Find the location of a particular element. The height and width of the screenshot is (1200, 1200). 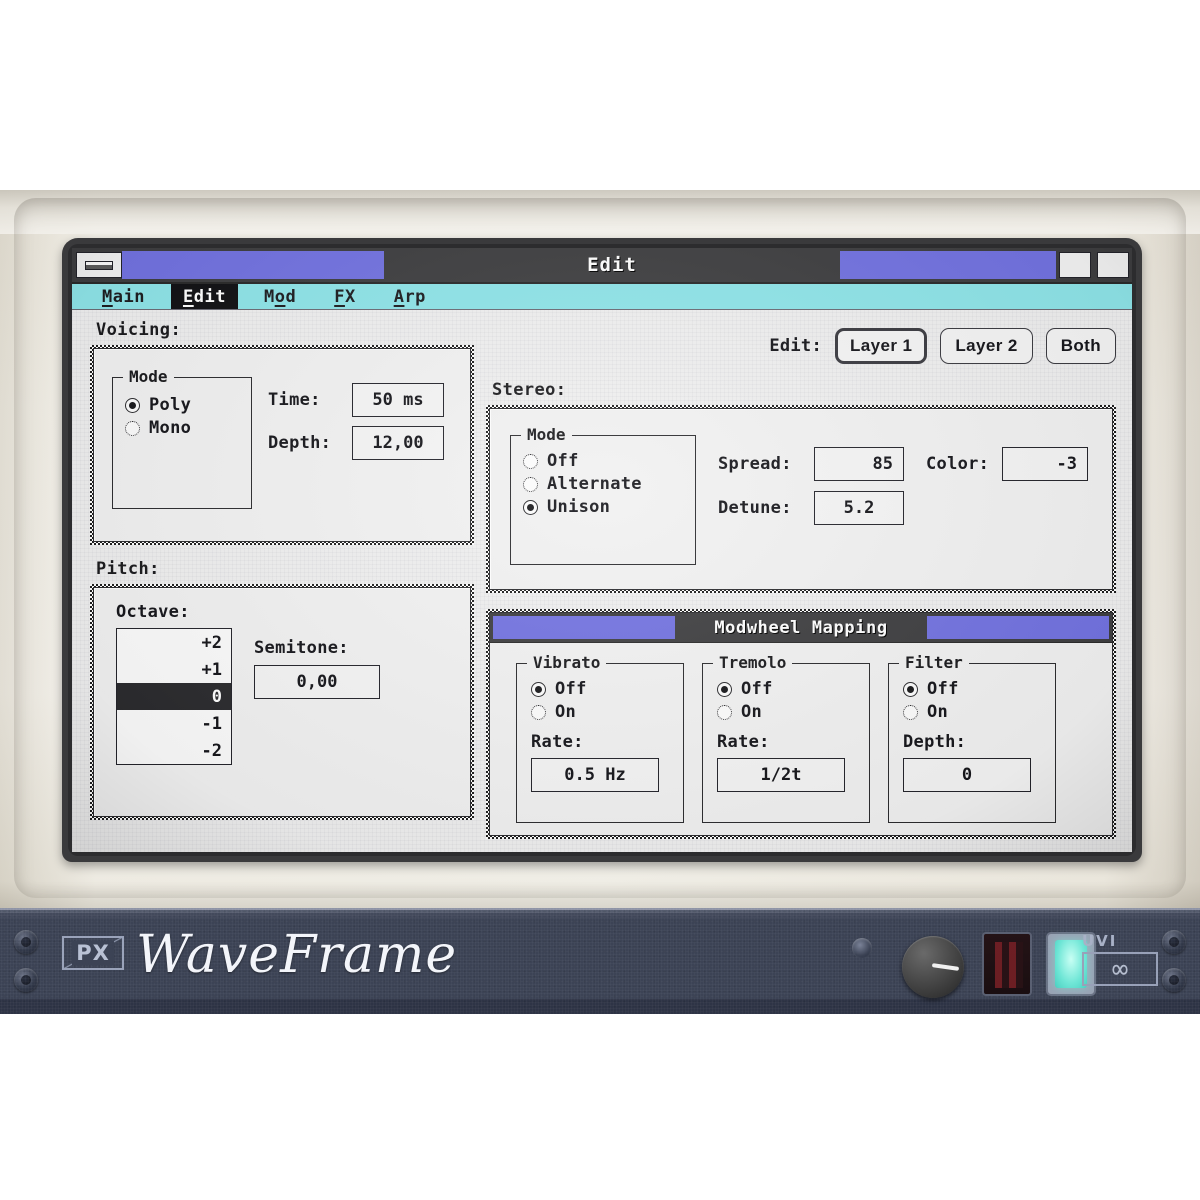

stereo-color-field: -3 is located at coordinates (1045, 464).